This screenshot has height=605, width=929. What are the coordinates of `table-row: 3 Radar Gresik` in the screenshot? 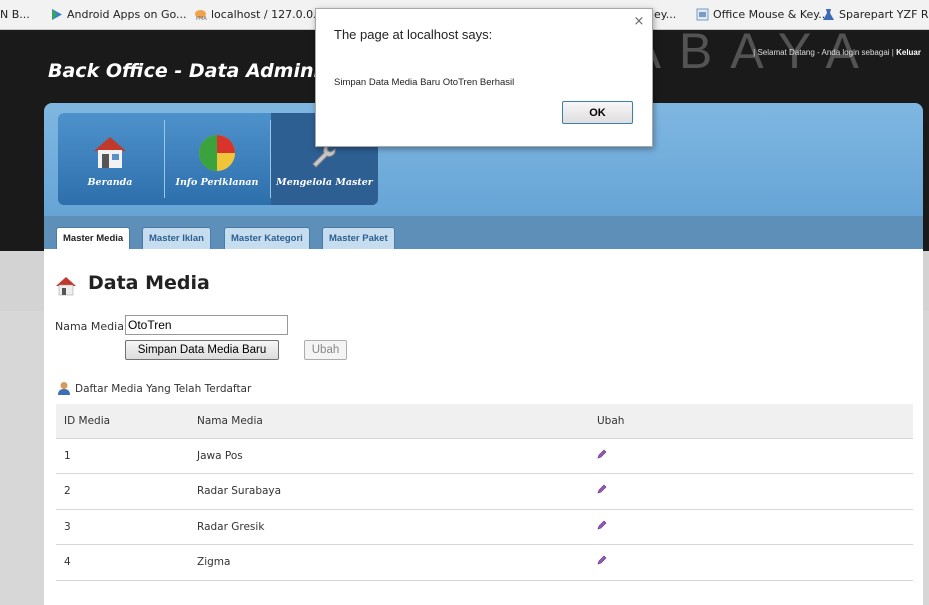 It's located at (484, 527).